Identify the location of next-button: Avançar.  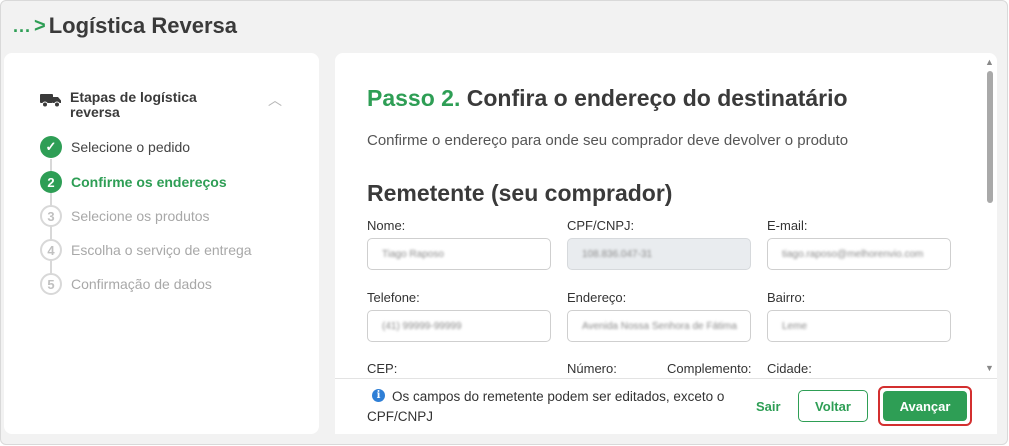
(925, 406).